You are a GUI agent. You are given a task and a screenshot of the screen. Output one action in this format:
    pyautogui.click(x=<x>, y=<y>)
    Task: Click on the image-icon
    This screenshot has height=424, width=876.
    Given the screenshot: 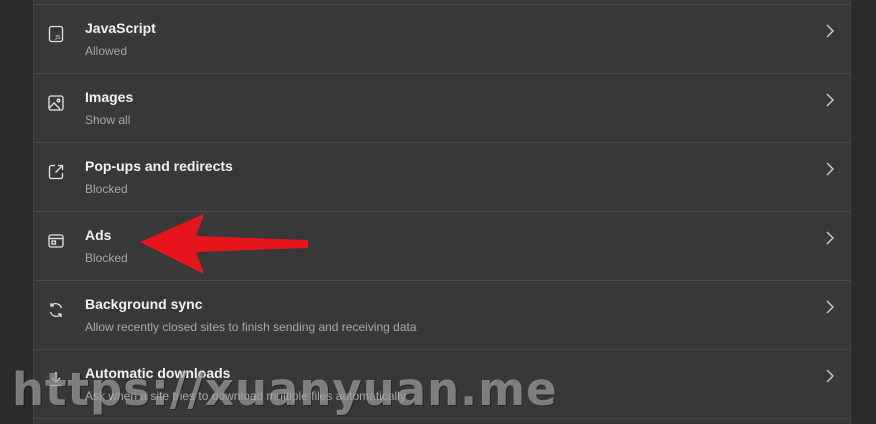 What is the action you would take?
    pyautogui.click(x=56, y=103)
    